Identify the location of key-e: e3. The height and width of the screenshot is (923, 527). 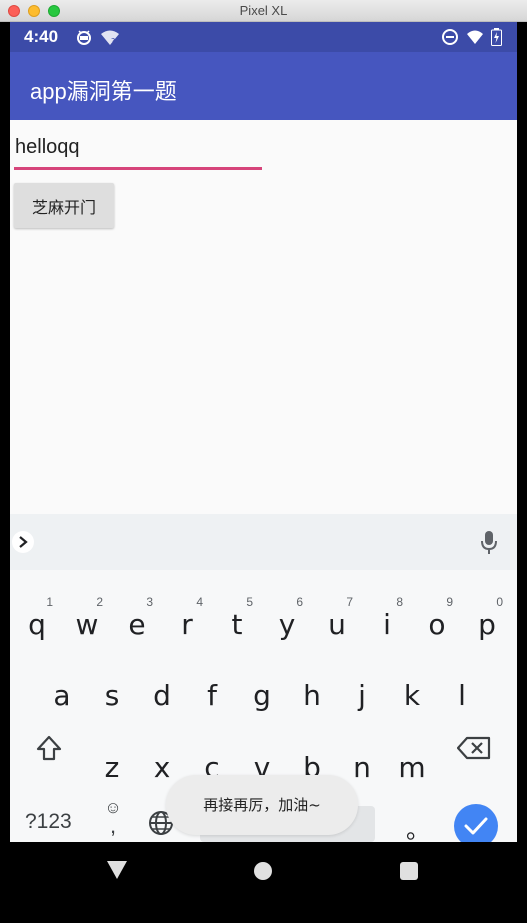
(137, 623).